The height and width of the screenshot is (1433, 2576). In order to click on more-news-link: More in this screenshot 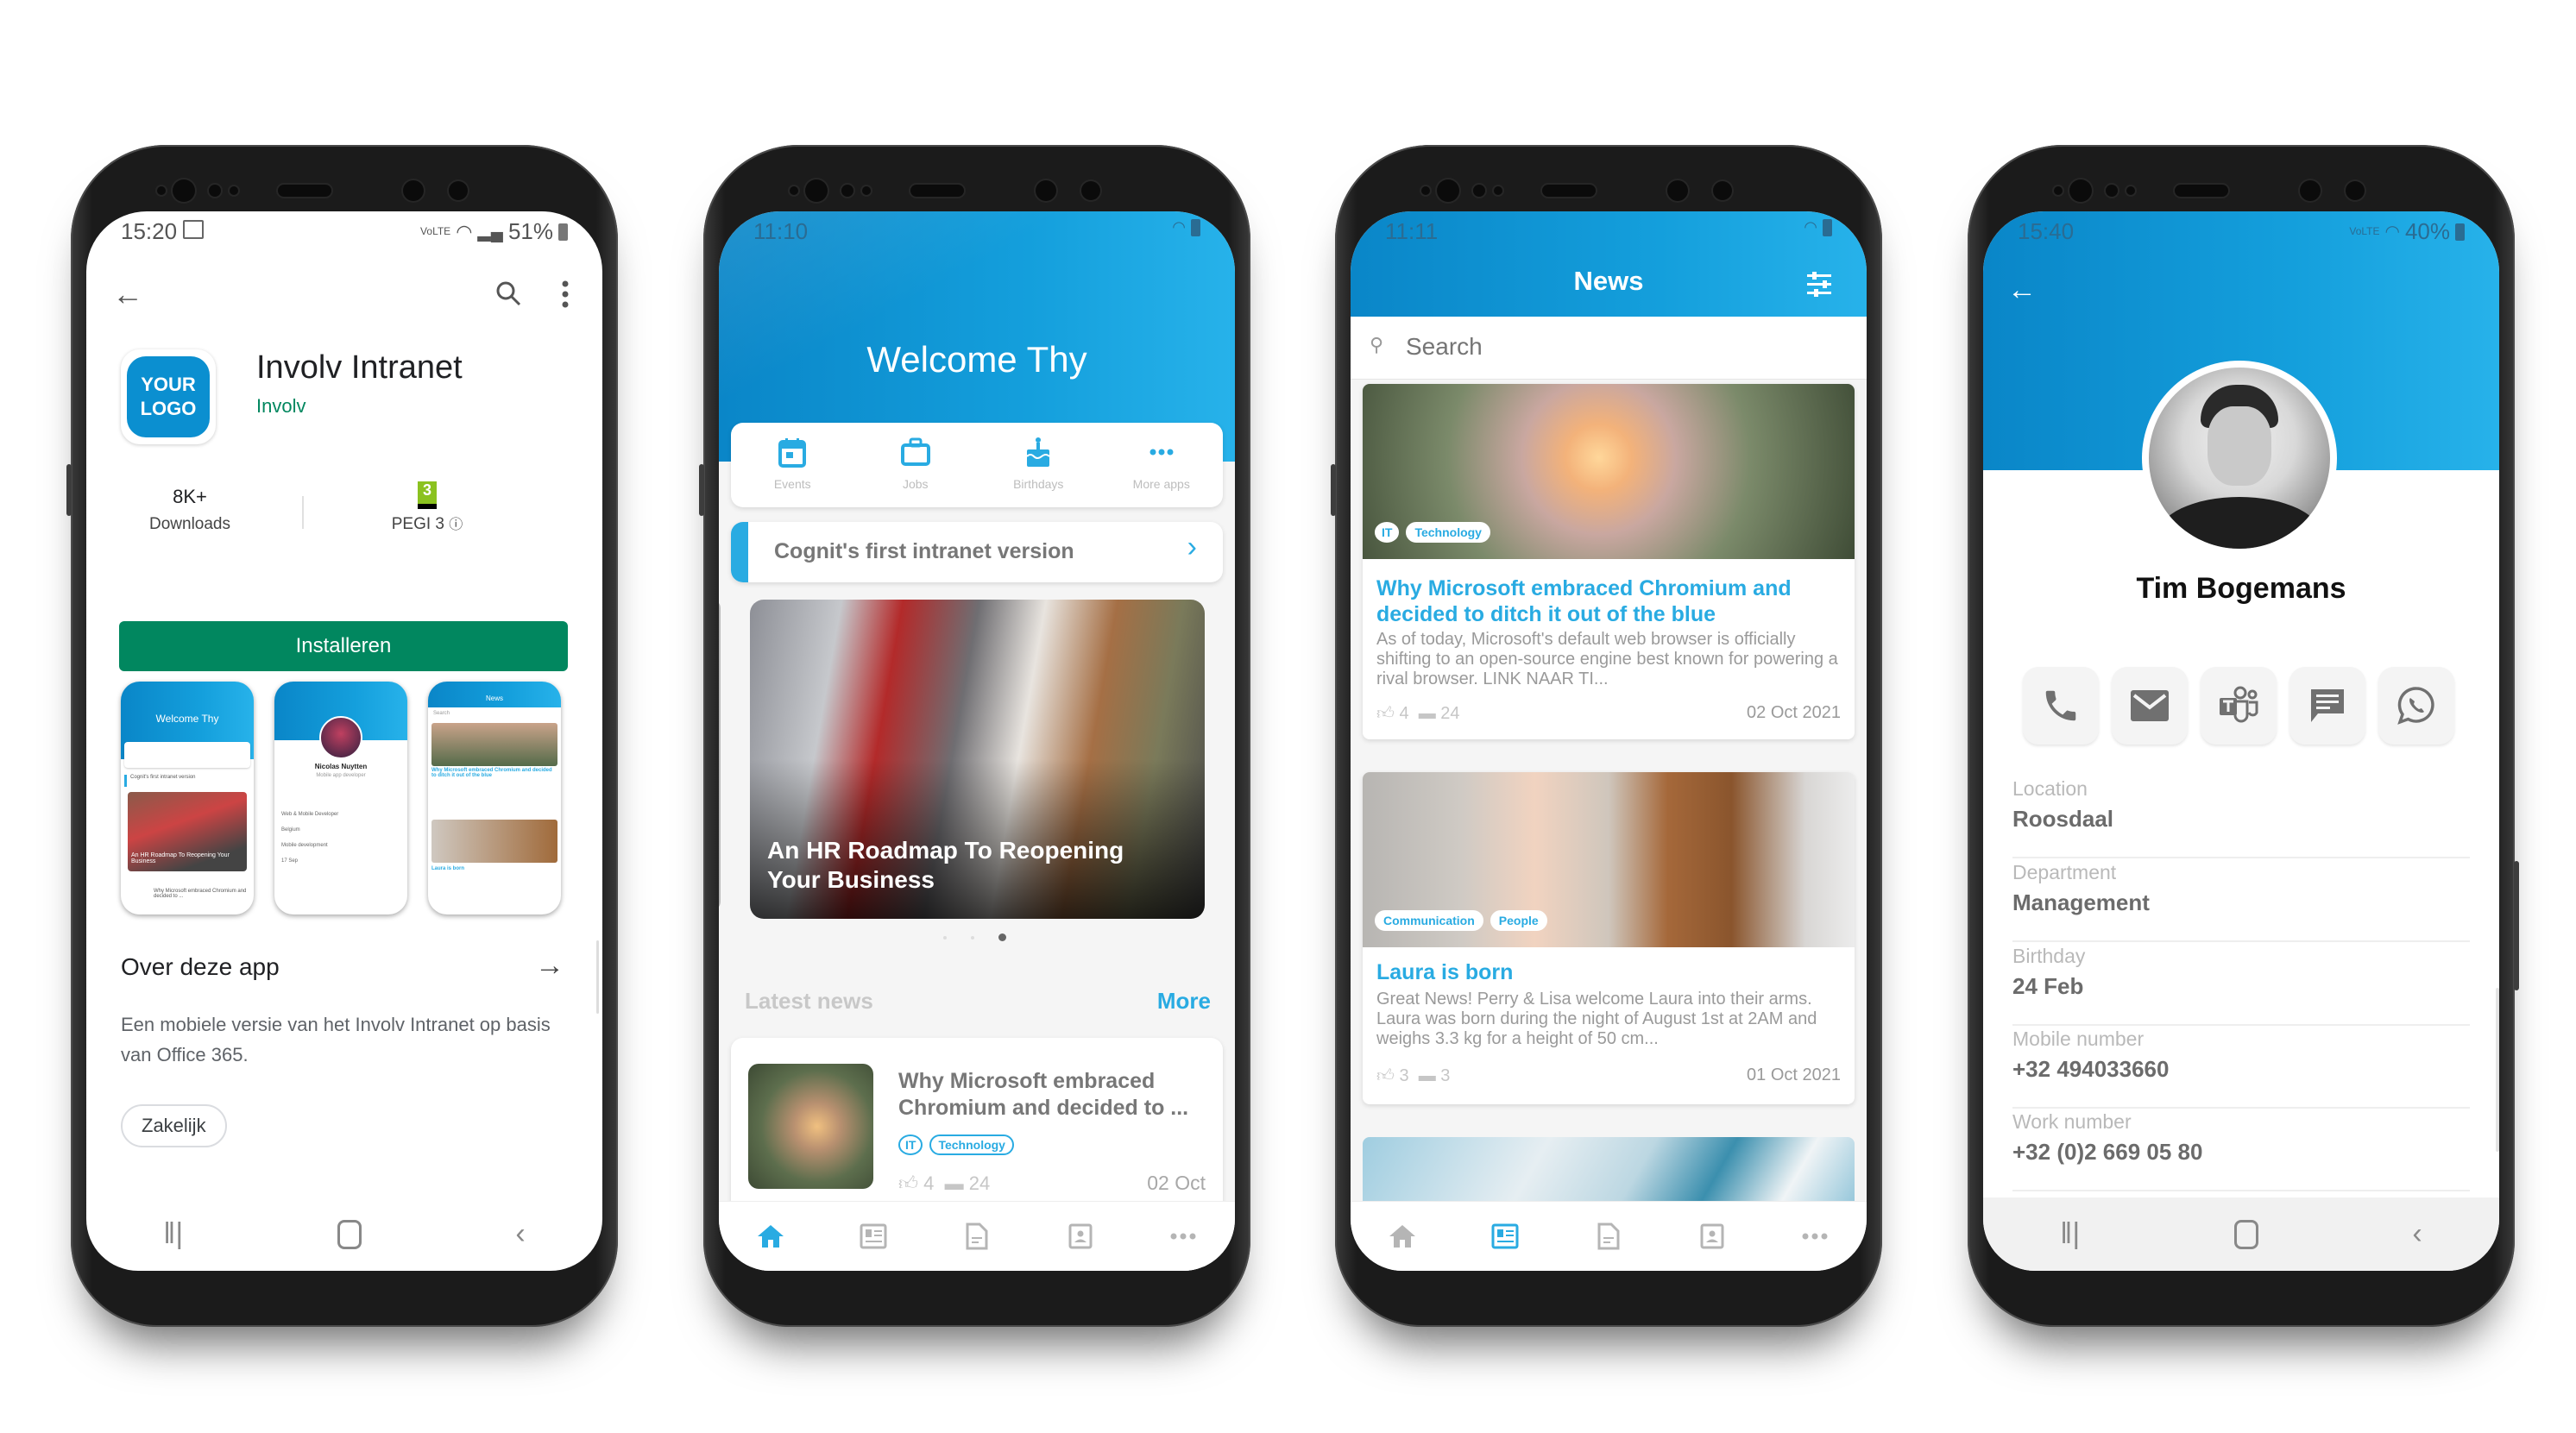, I will do `click(1184, 1001)`.